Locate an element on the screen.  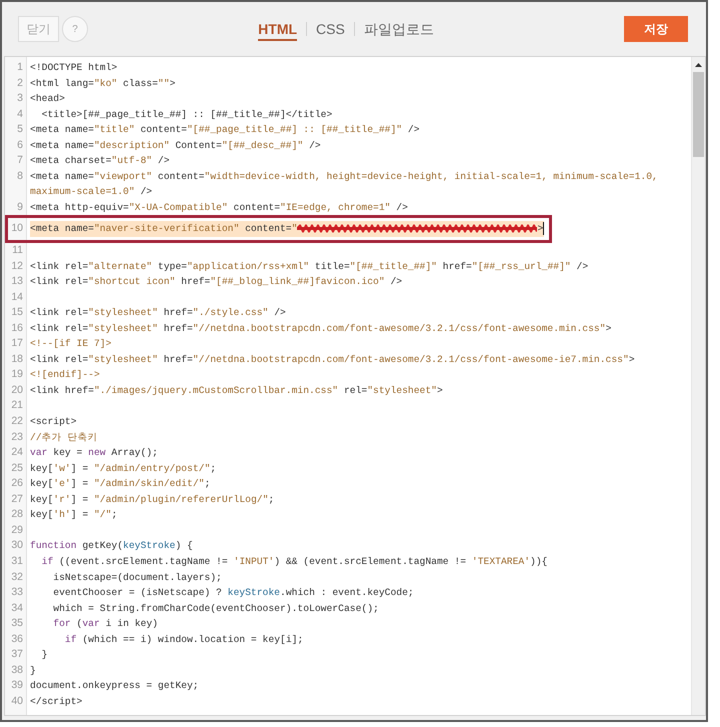
line-number: 36 is located at coordinates (17, 639).